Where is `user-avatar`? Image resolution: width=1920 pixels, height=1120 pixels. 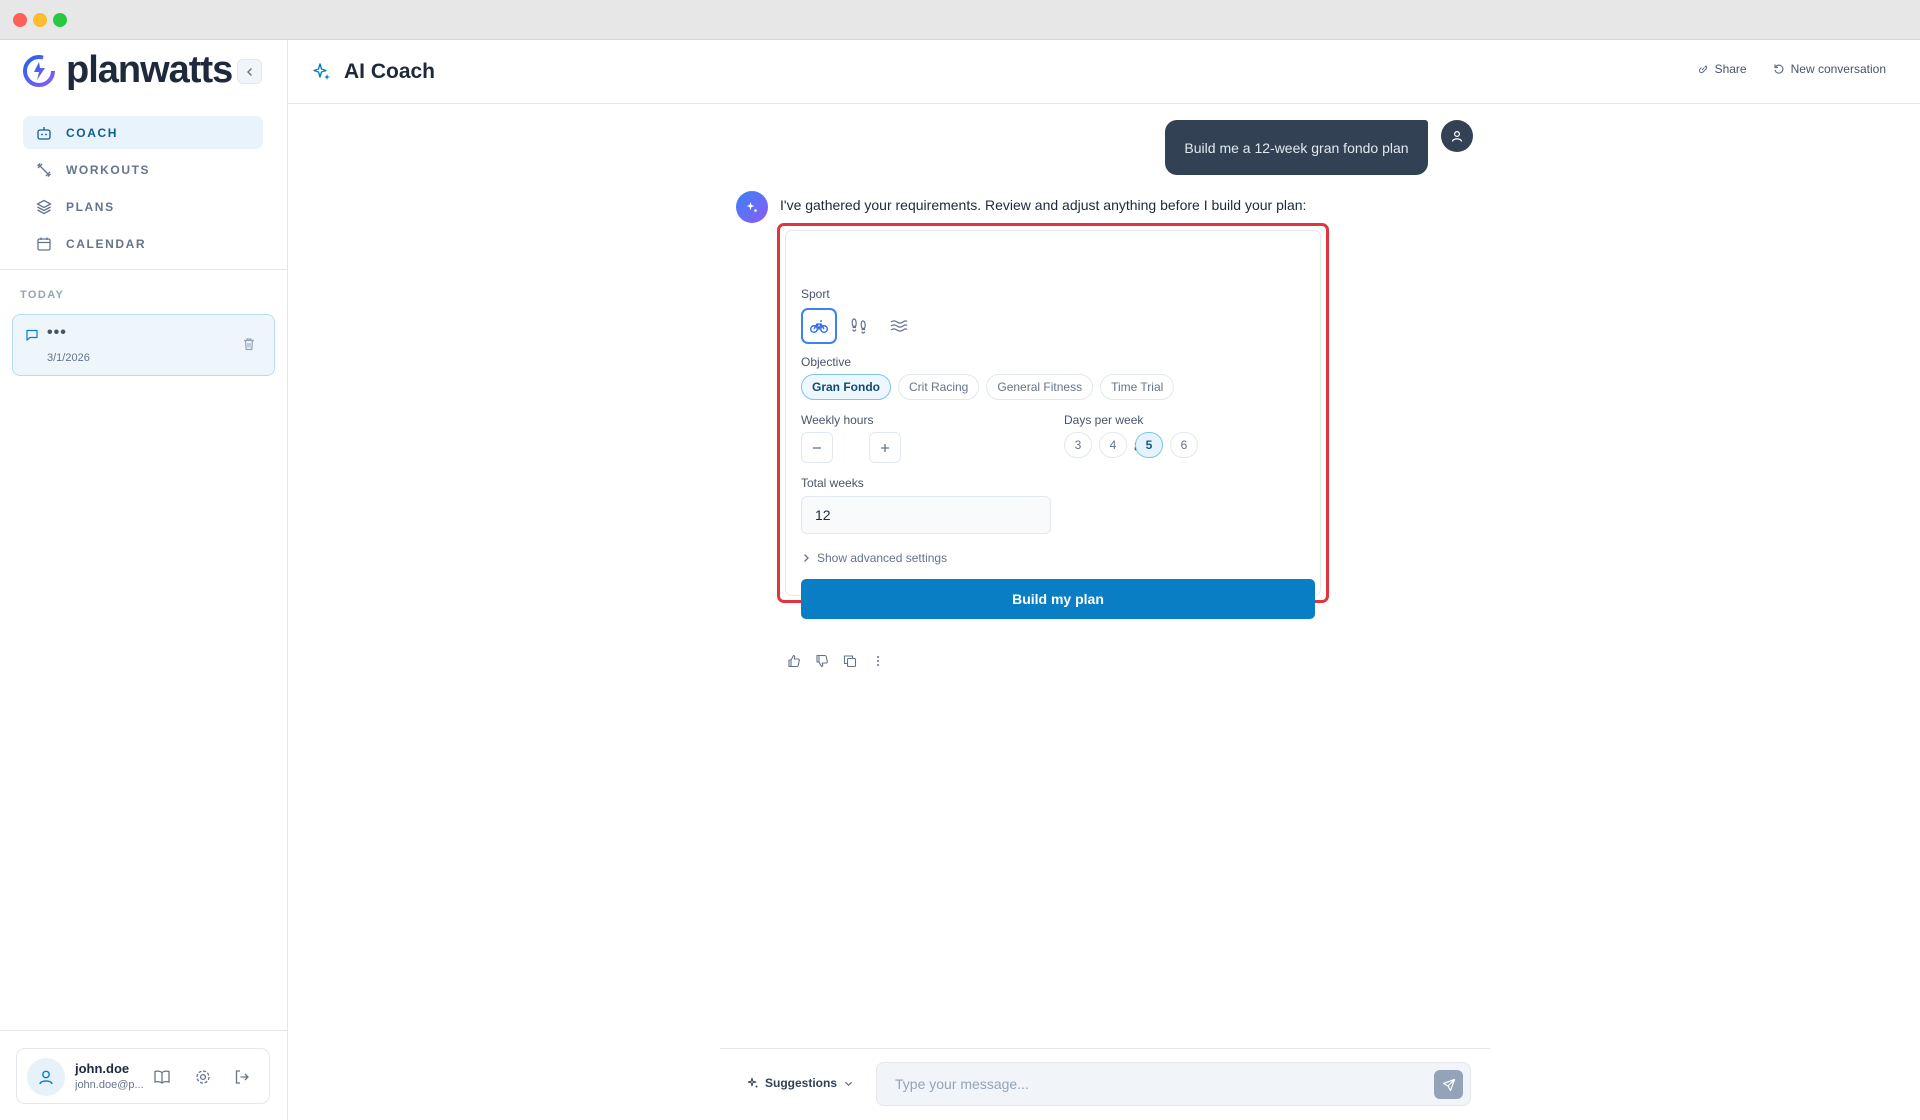
user-avatar is located at coordinates (1457, 136).